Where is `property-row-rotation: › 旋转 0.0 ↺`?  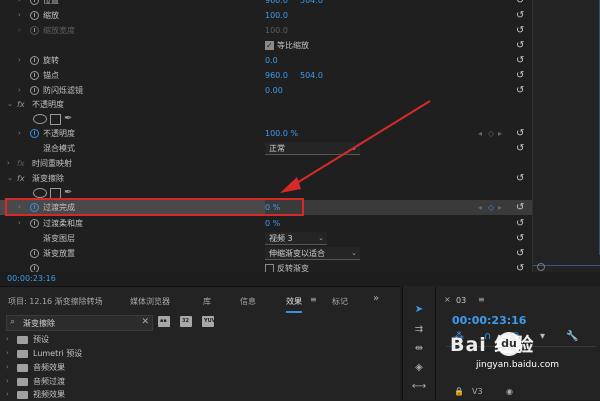 property-row-rotation: › 旋转 0.0 ↺ is located at coordinates (266, 60).